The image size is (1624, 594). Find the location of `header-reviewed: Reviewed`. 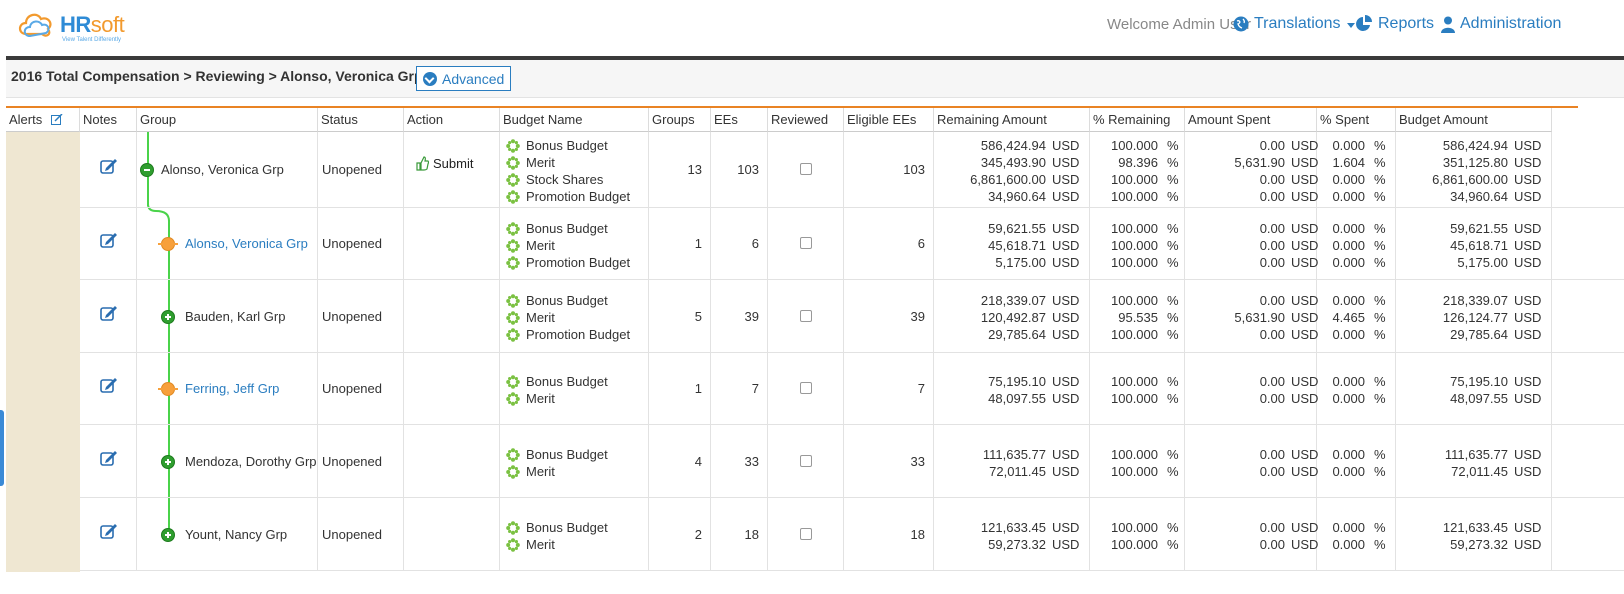

header-reviewed: Reviewed is located at coordinates (806, 120).